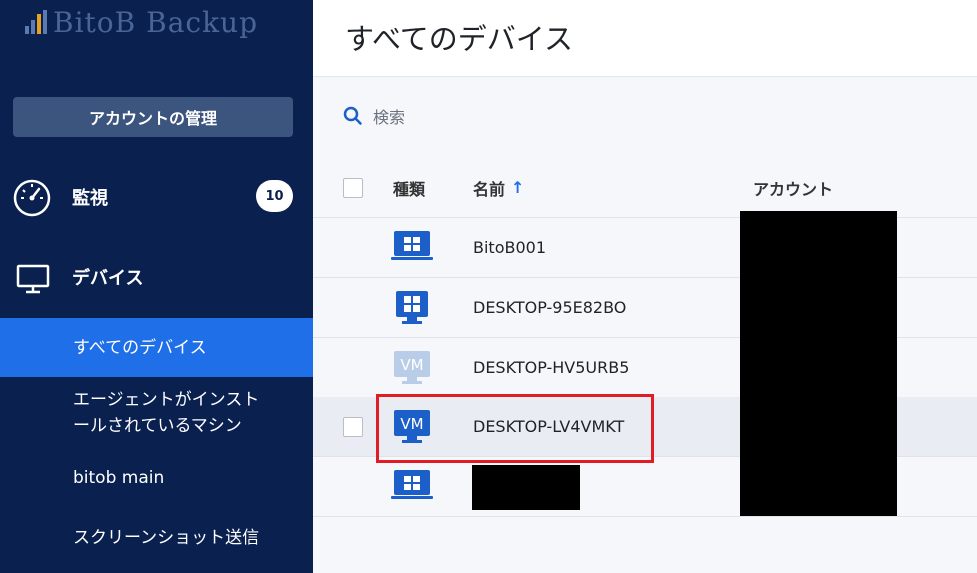  I want to click on sidebar-subitem-label: bitob main, so click(119, 478).